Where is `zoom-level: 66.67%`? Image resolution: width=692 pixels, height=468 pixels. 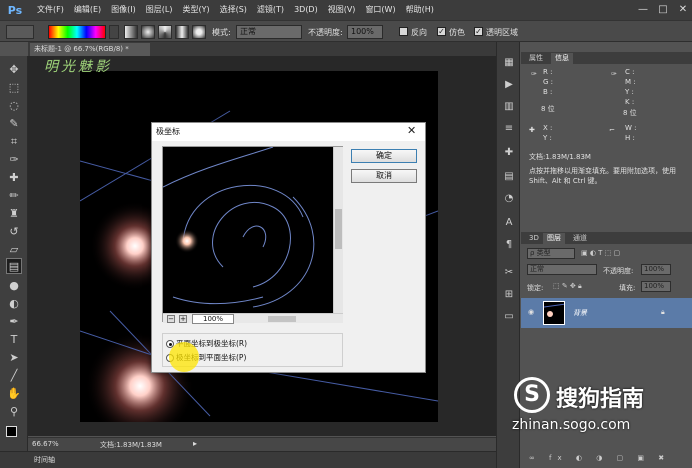 zoom-level: 66.67% is located at coordinates (45, 444).